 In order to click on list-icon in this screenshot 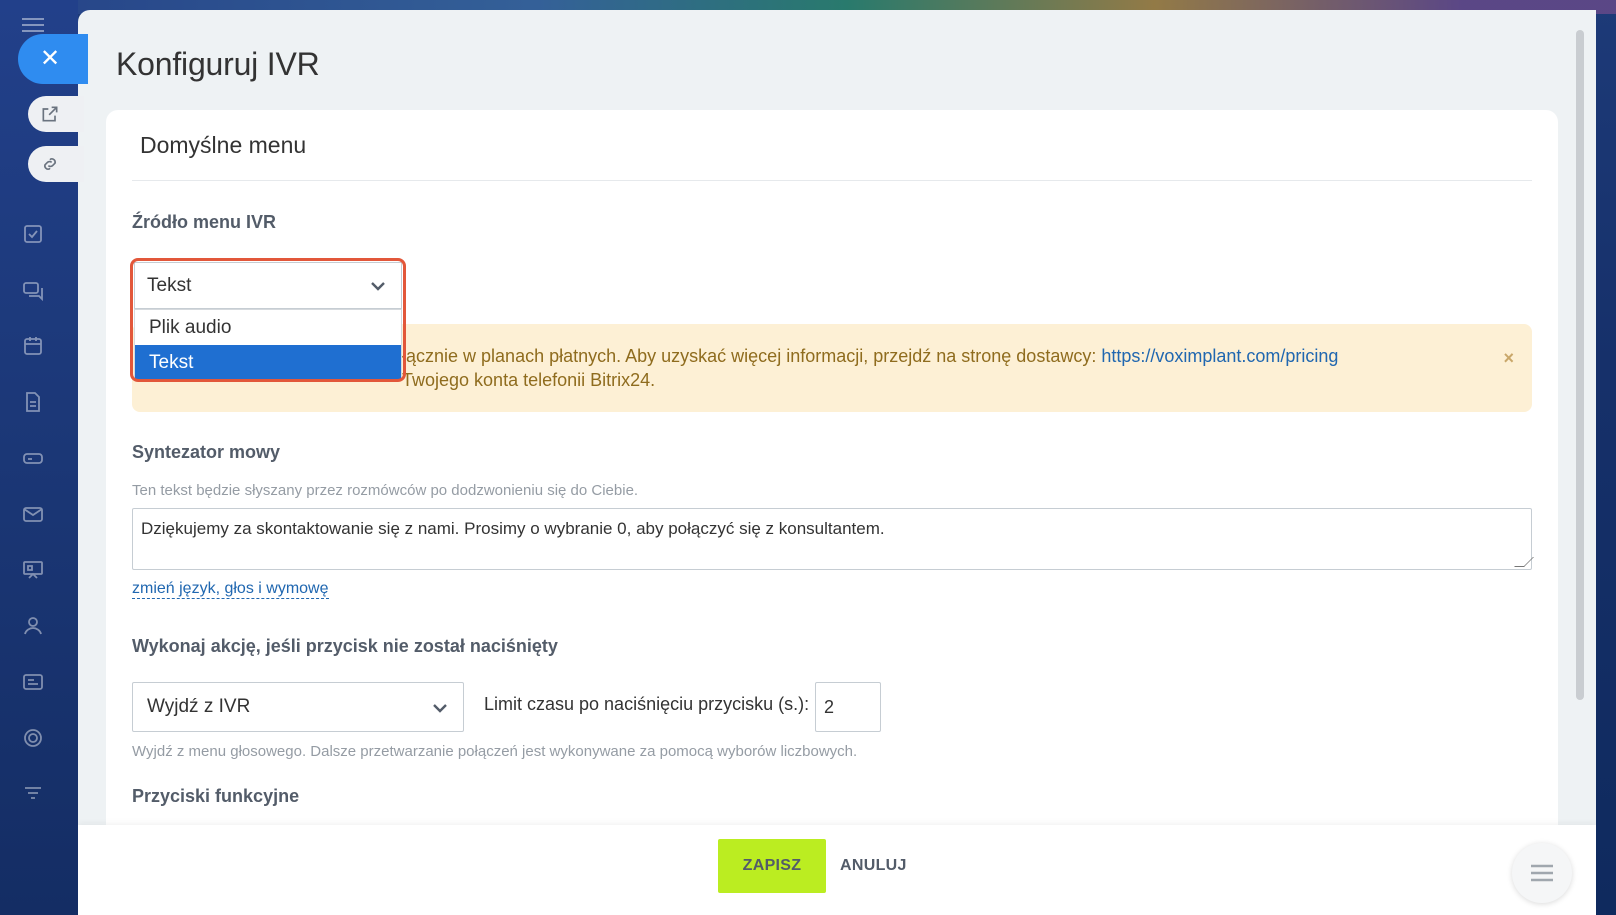, I will do `click(1542, 873)`.